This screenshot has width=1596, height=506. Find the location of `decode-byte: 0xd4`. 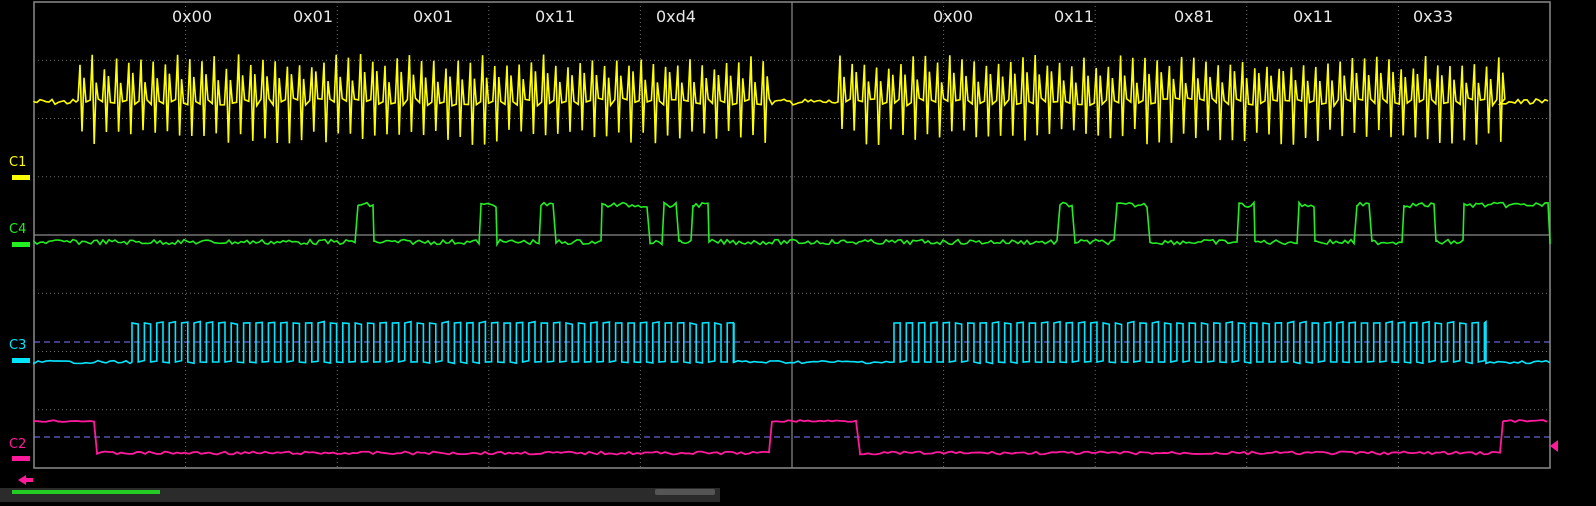

decode-byte: 0xd4 is located at coordinates (676, 16).